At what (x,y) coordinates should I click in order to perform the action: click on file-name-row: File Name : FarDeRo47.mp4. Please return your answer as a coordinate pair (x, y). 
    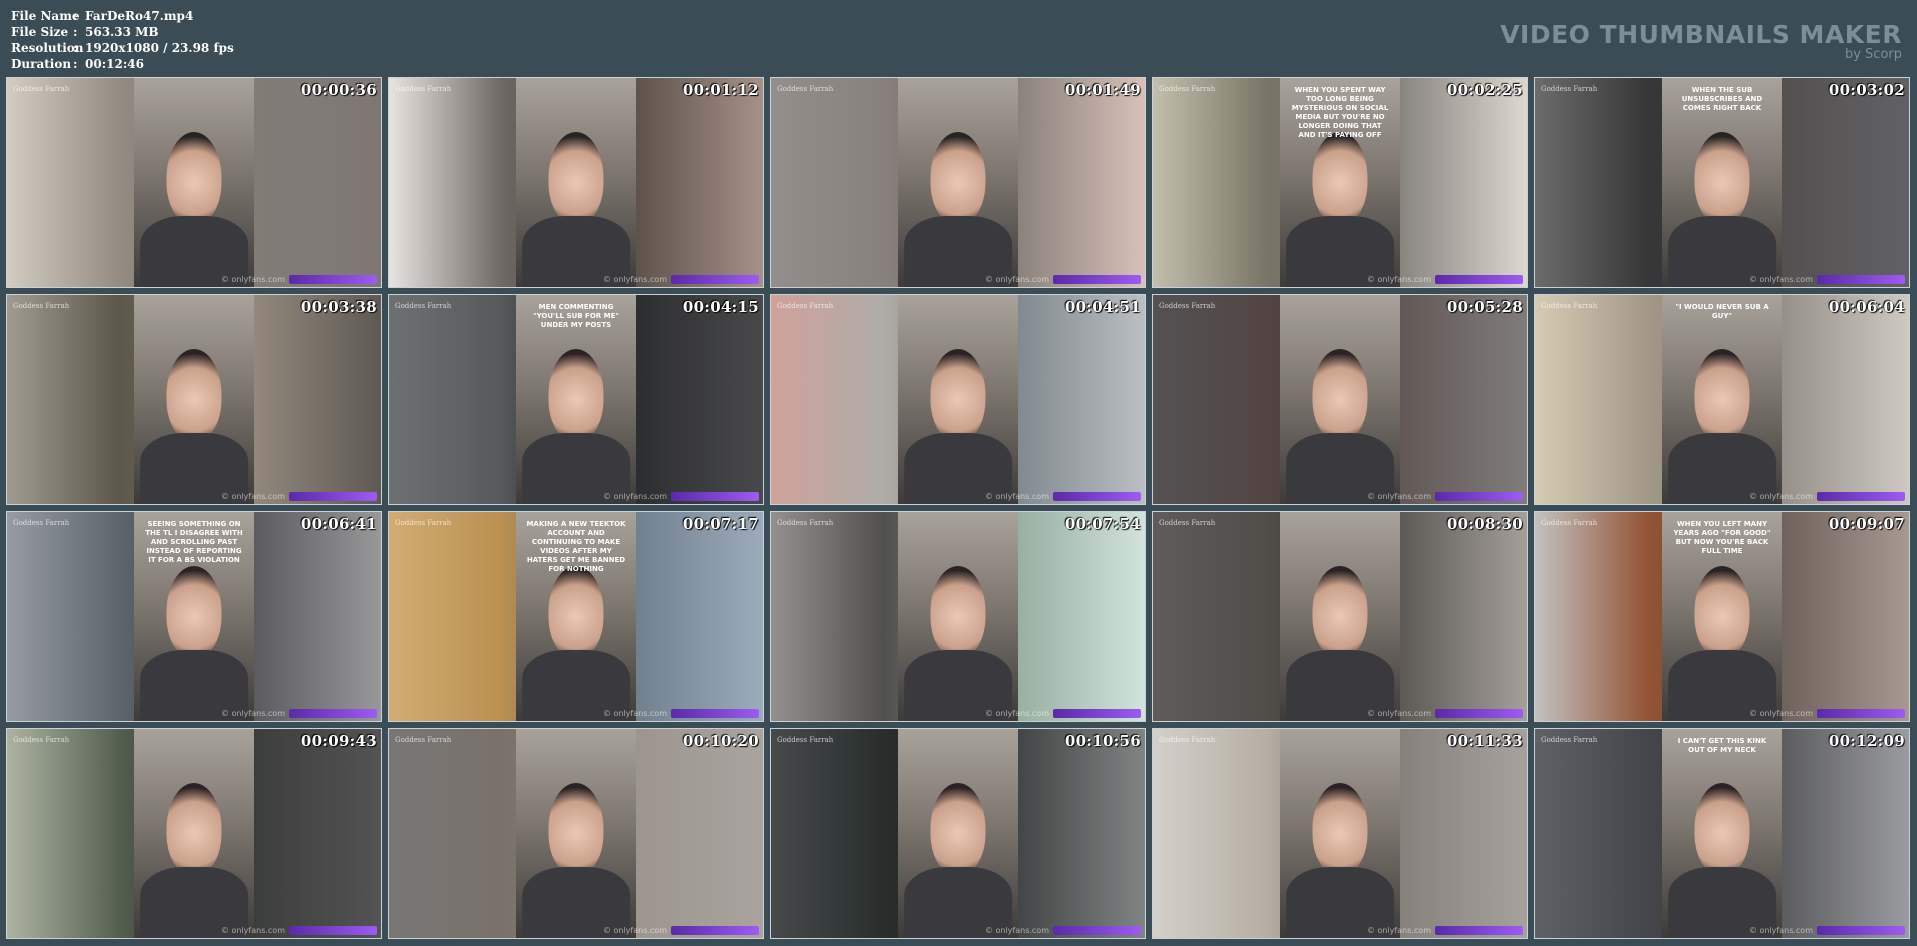
    Looking at the image, I should click on (122, 16).